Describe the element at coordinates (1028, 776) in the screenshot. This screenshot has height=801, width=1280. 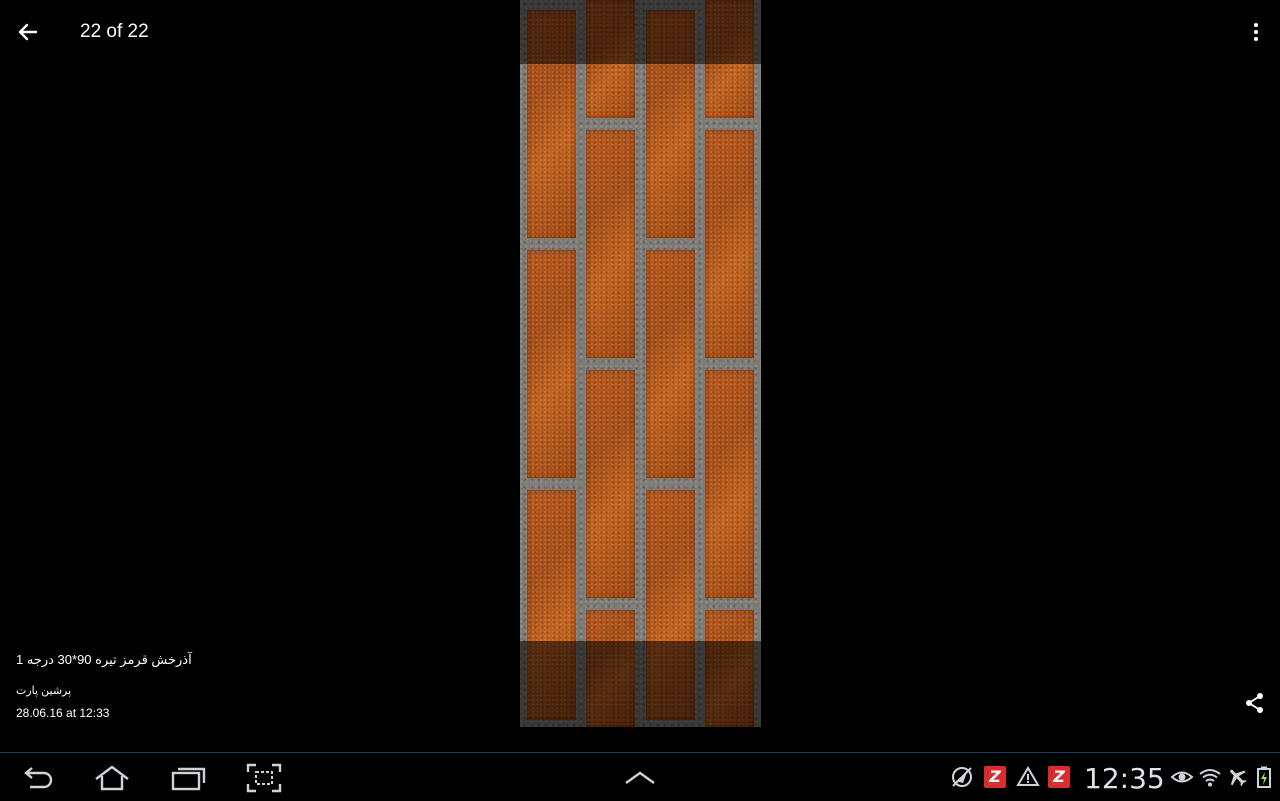
I see `warning-icon` at that location.